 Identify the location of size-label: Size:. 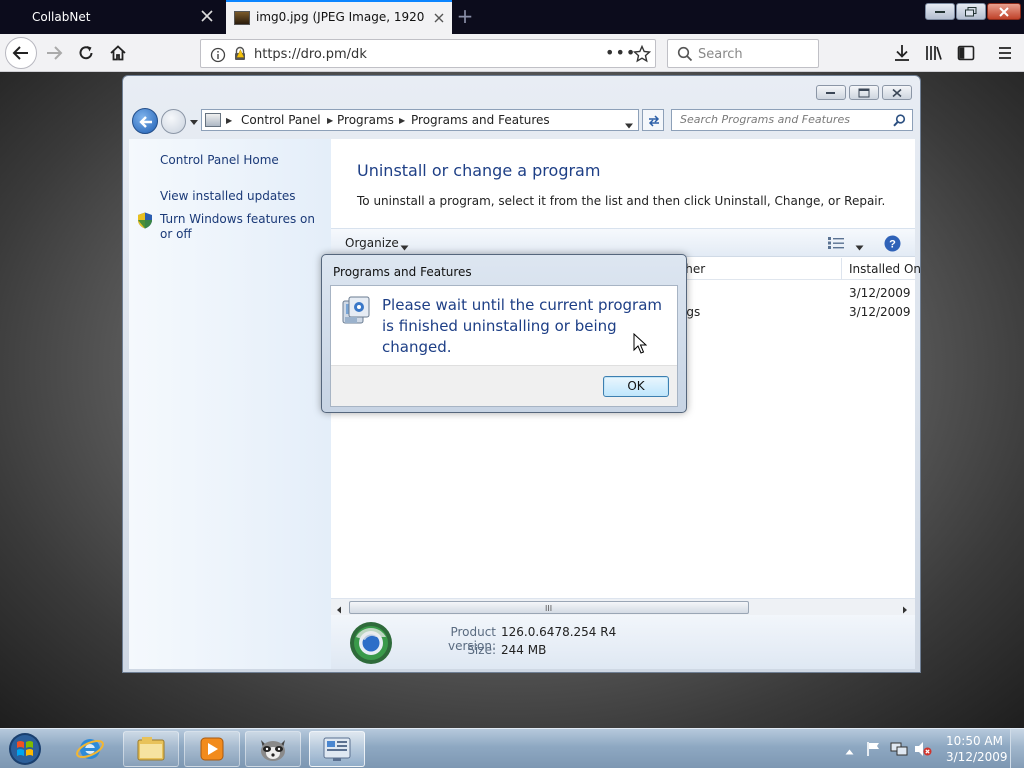
(481, 650).